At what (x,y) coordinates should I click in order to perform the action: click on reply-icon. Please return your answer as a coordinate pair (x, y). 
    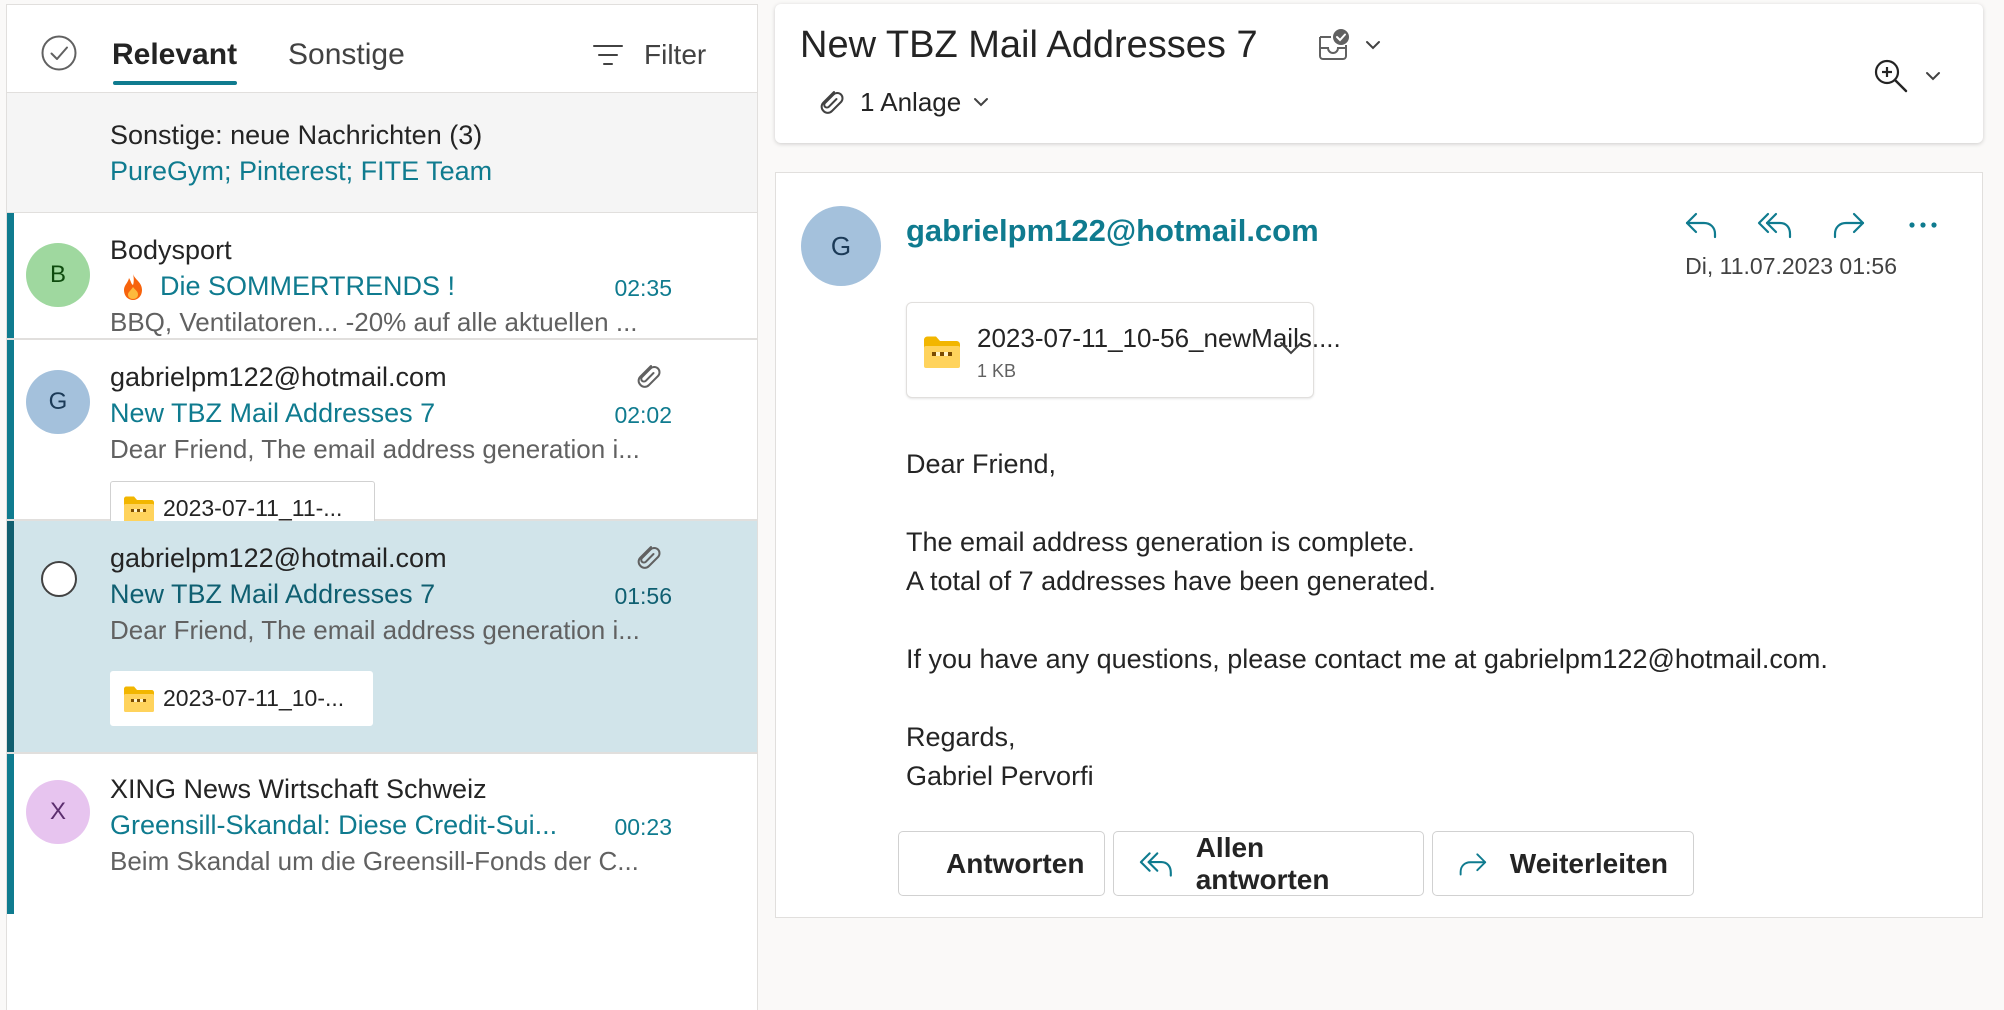
    Looking at the image, I should click on (1701, 225).